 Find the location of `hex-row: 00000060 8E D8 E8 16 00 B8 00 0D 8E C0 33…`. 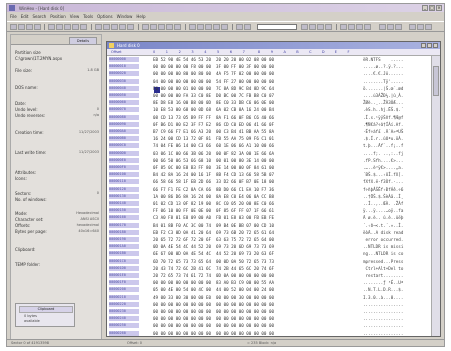

hex-row: 00000060 8E D8 E8 16 00 B8 00 0D 8E C0 33… is located at coordinates (269, 102).